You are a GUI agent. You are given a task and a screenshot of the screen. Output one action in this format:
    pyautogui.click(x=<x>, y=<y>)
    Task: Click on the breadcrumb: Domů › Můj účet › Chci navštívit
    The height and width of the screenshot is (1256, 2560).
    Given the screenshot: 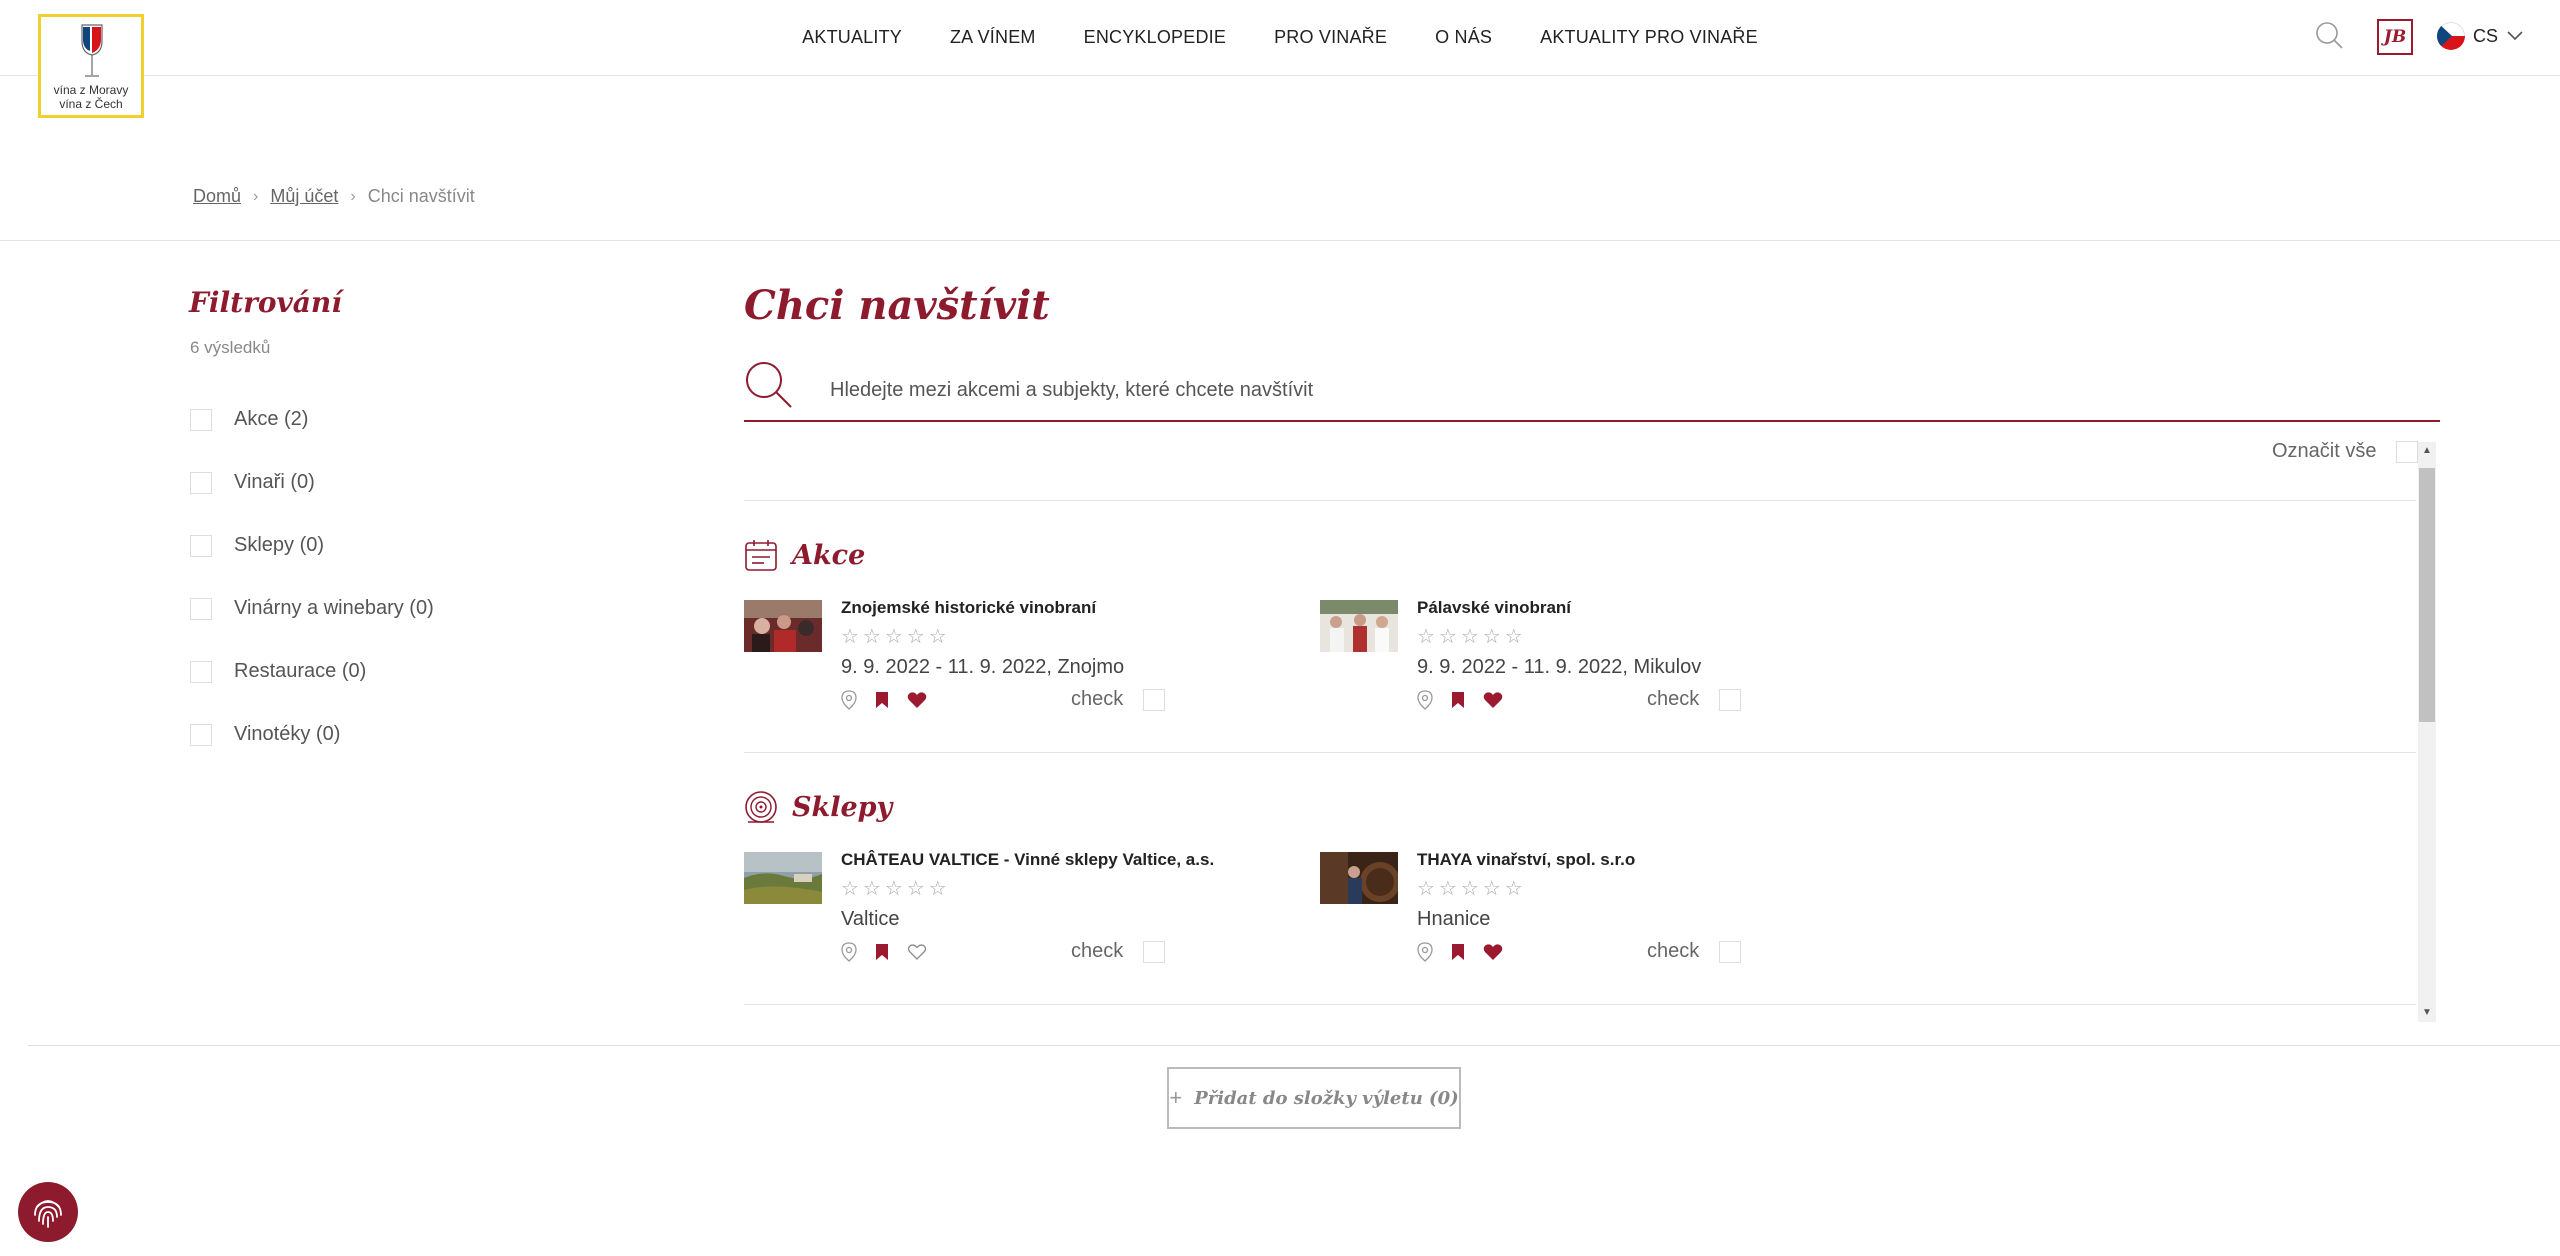 What is the action you would take?
    pyautogui.click(x=334, y=196)
    